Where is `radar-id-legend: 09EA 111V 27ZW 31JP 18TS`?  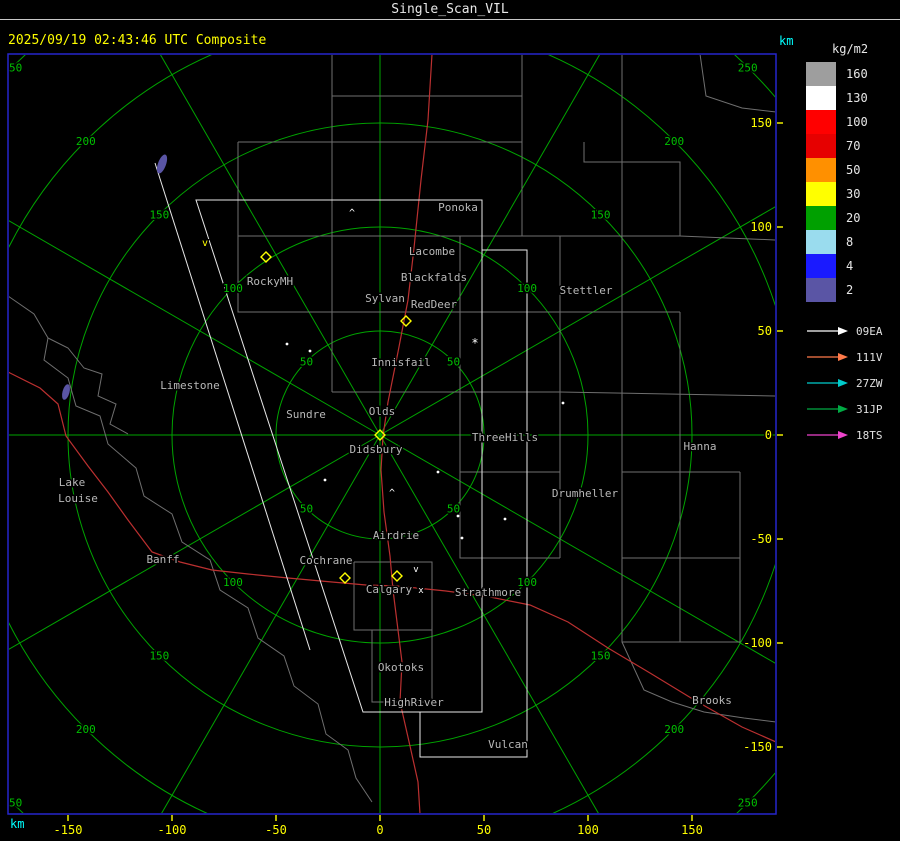 radar-id-legend: 09EA 111V 27ZW 31JP 18TS is located at coordinates (852, 383).